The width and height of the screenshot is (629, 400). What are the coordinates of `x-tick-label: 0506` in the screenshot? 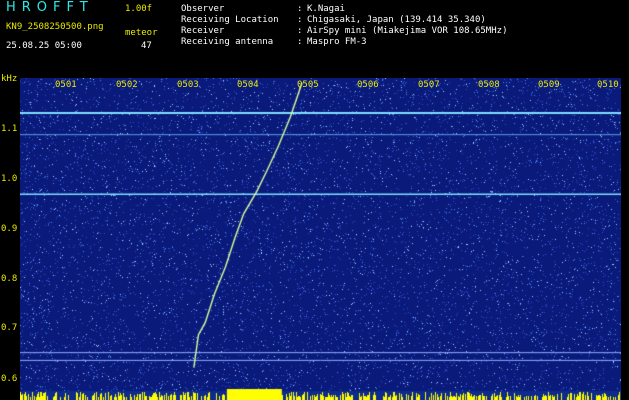 It's located at (368, 85).